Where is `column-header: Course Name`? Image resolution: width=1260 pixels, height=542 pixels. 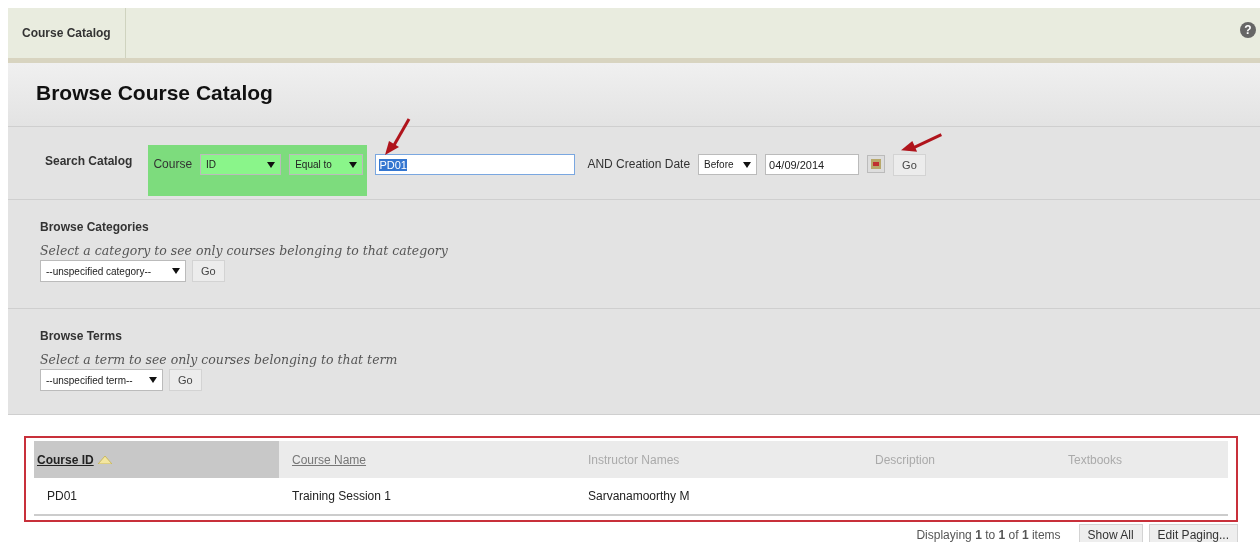
column-header: Course Name is located at coordinates (427, 459).